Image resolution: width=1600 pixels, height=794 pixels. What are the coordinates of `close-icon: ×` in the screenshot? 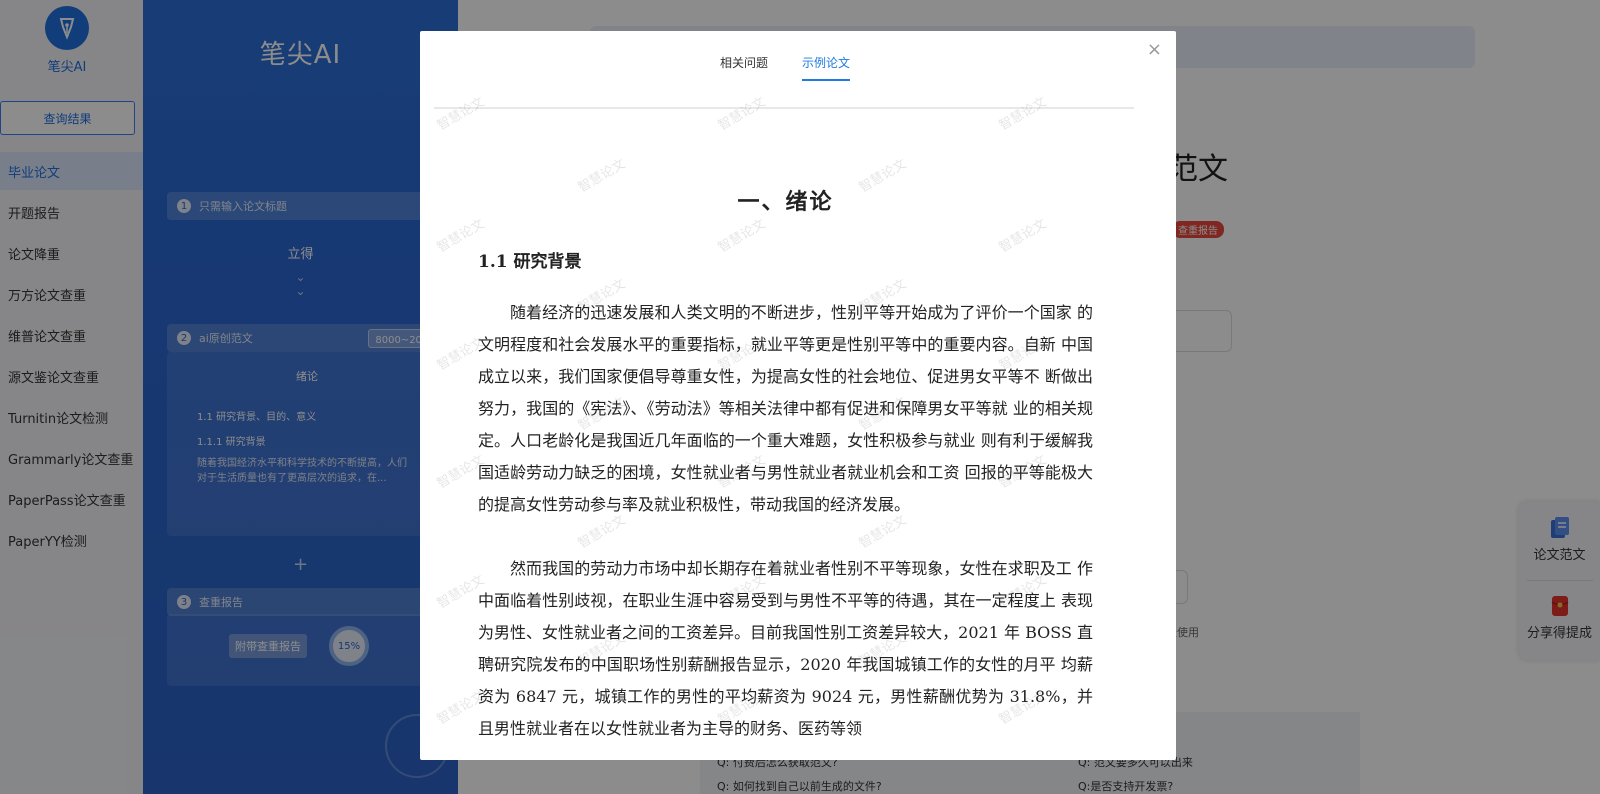 It's located at (1154, 49).